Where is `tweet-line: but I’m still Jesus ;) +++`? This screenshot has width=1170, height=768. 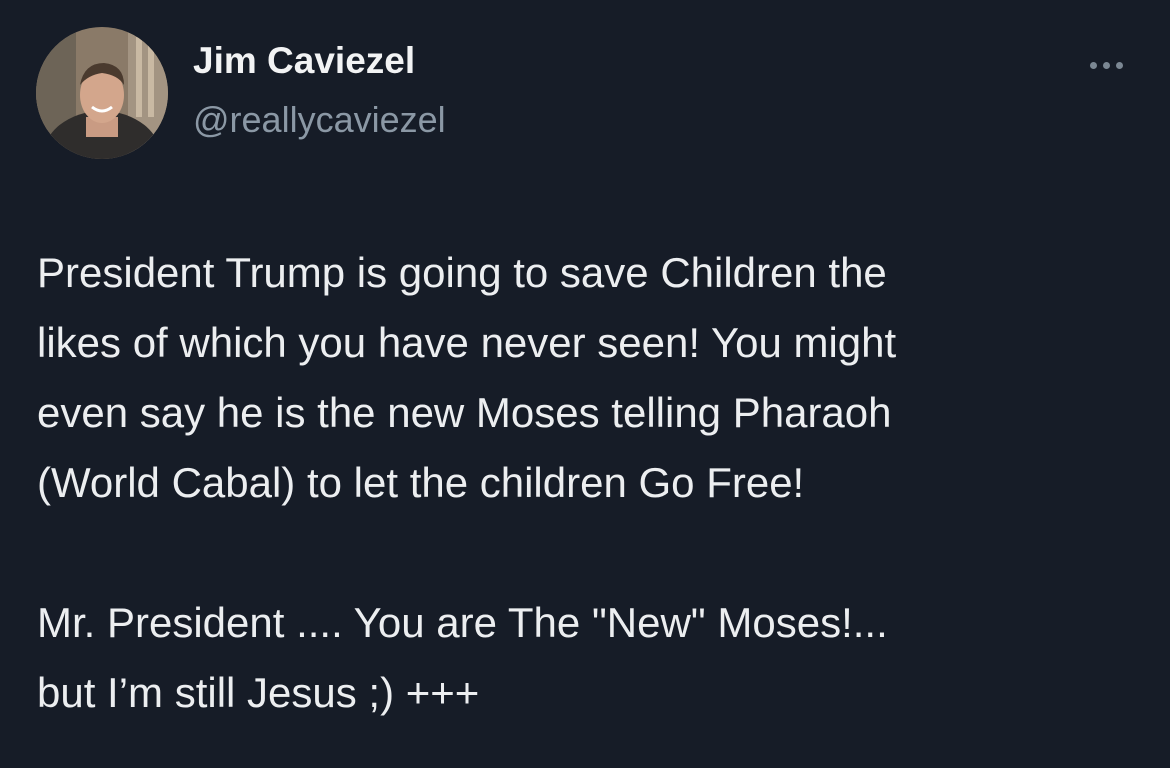
tweet-line: but I’m still Jesus ;) +++ is located at coordinates (258, 692).